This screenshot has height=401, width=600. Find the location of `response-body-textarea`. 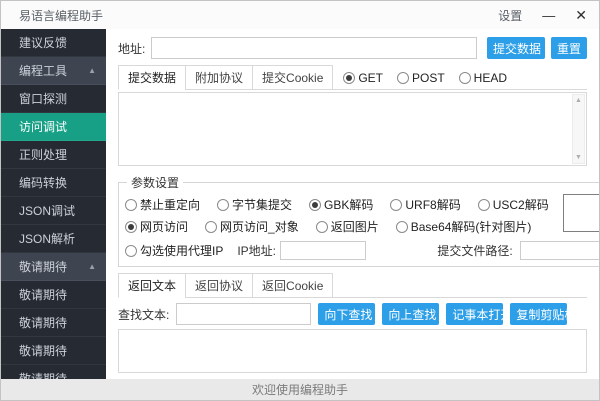

response-body-textarea is located at coordinates (352, 351).